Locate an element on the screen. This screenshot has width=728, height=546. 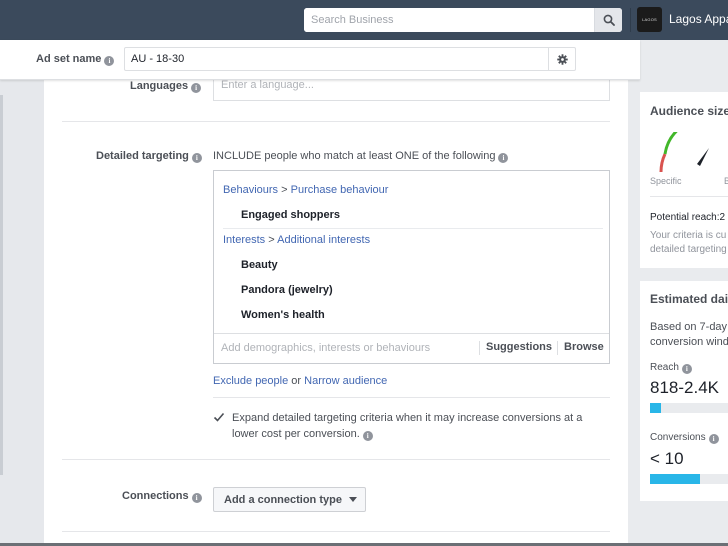
gauge-needle is located at coordinates (703, 157).